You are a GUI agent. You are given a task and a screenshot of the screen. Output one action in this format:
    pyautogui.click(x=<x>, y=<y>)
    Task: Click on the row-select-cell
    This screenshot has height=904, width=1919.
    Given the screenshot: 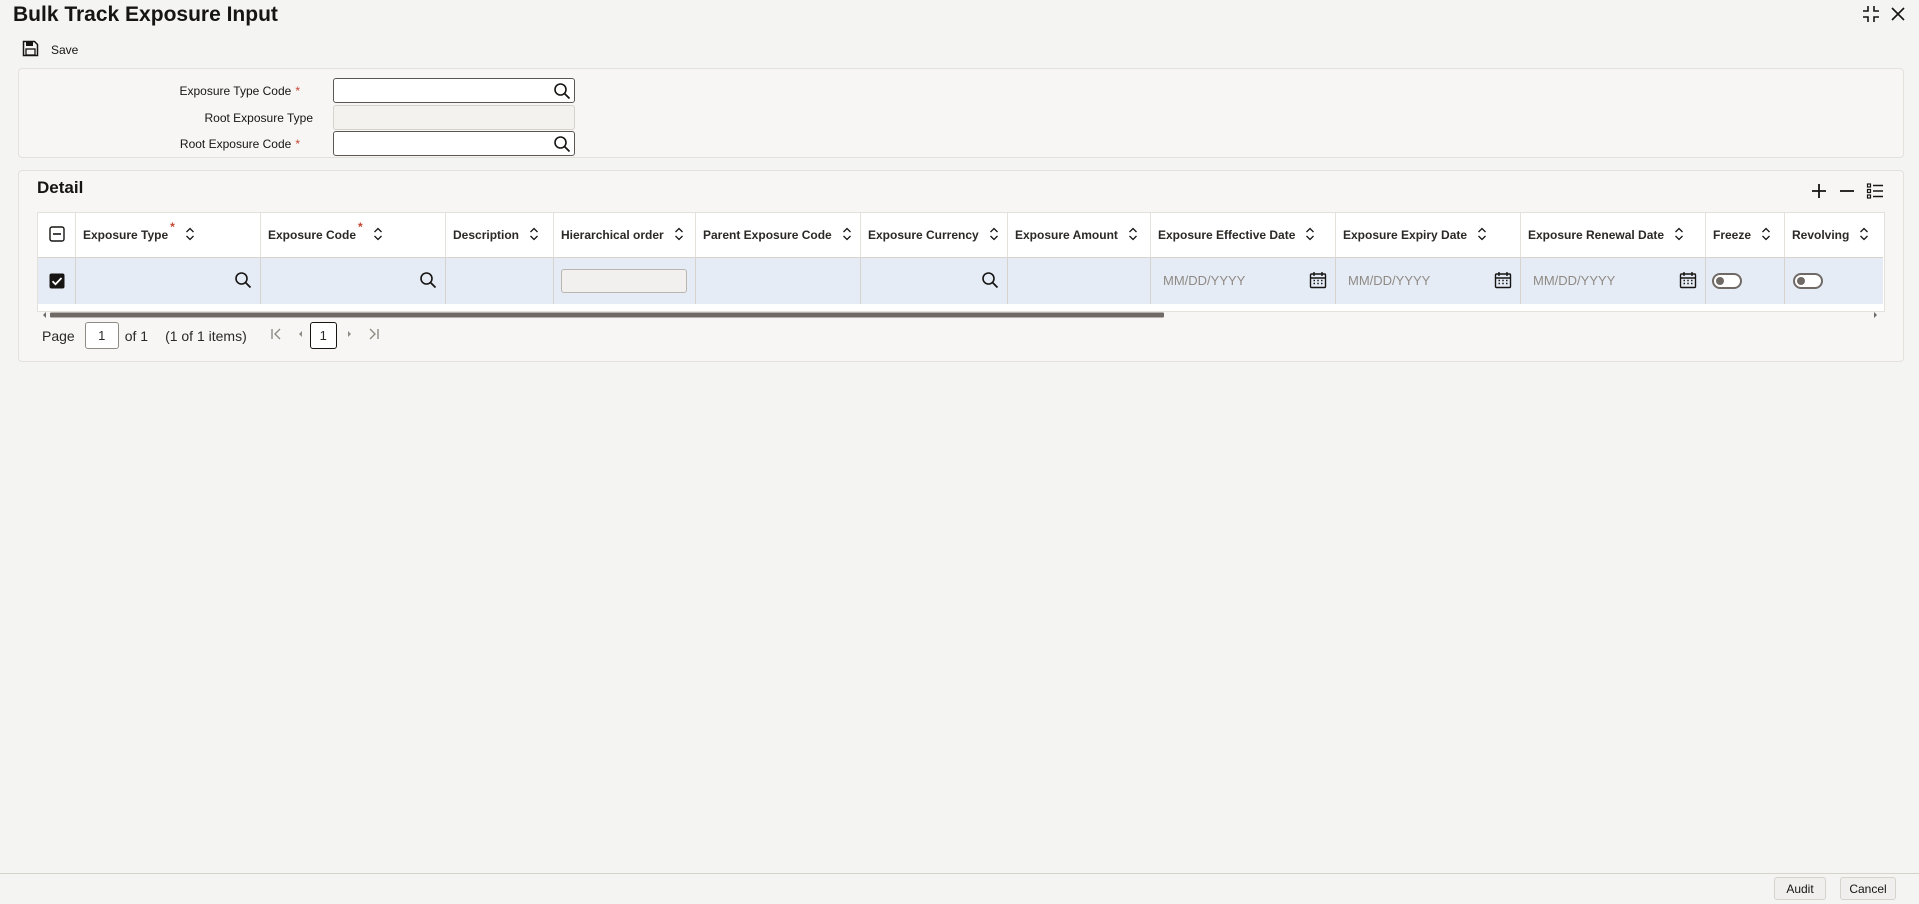 What is the action you would take?
    pyautogui.click(x=57, y=281)
    